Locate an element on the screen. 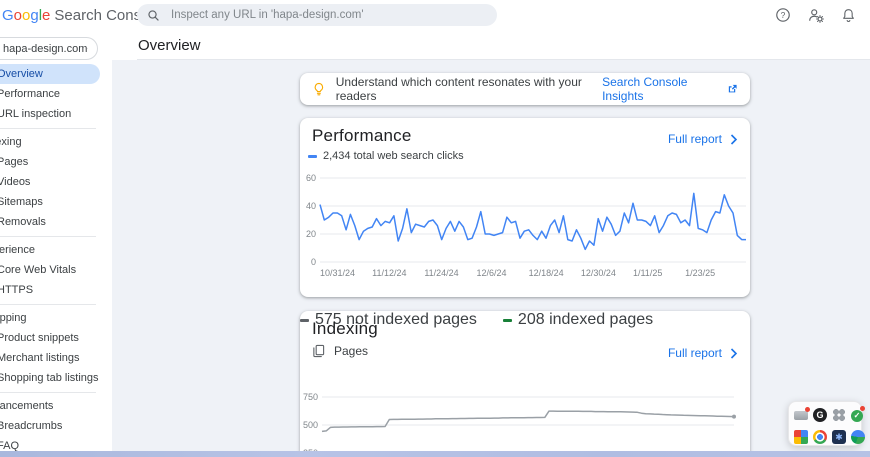 This screenshot has width=870, height=457. performance-legend: 2,434 total web search clicks is located at coordinates (386, 156).